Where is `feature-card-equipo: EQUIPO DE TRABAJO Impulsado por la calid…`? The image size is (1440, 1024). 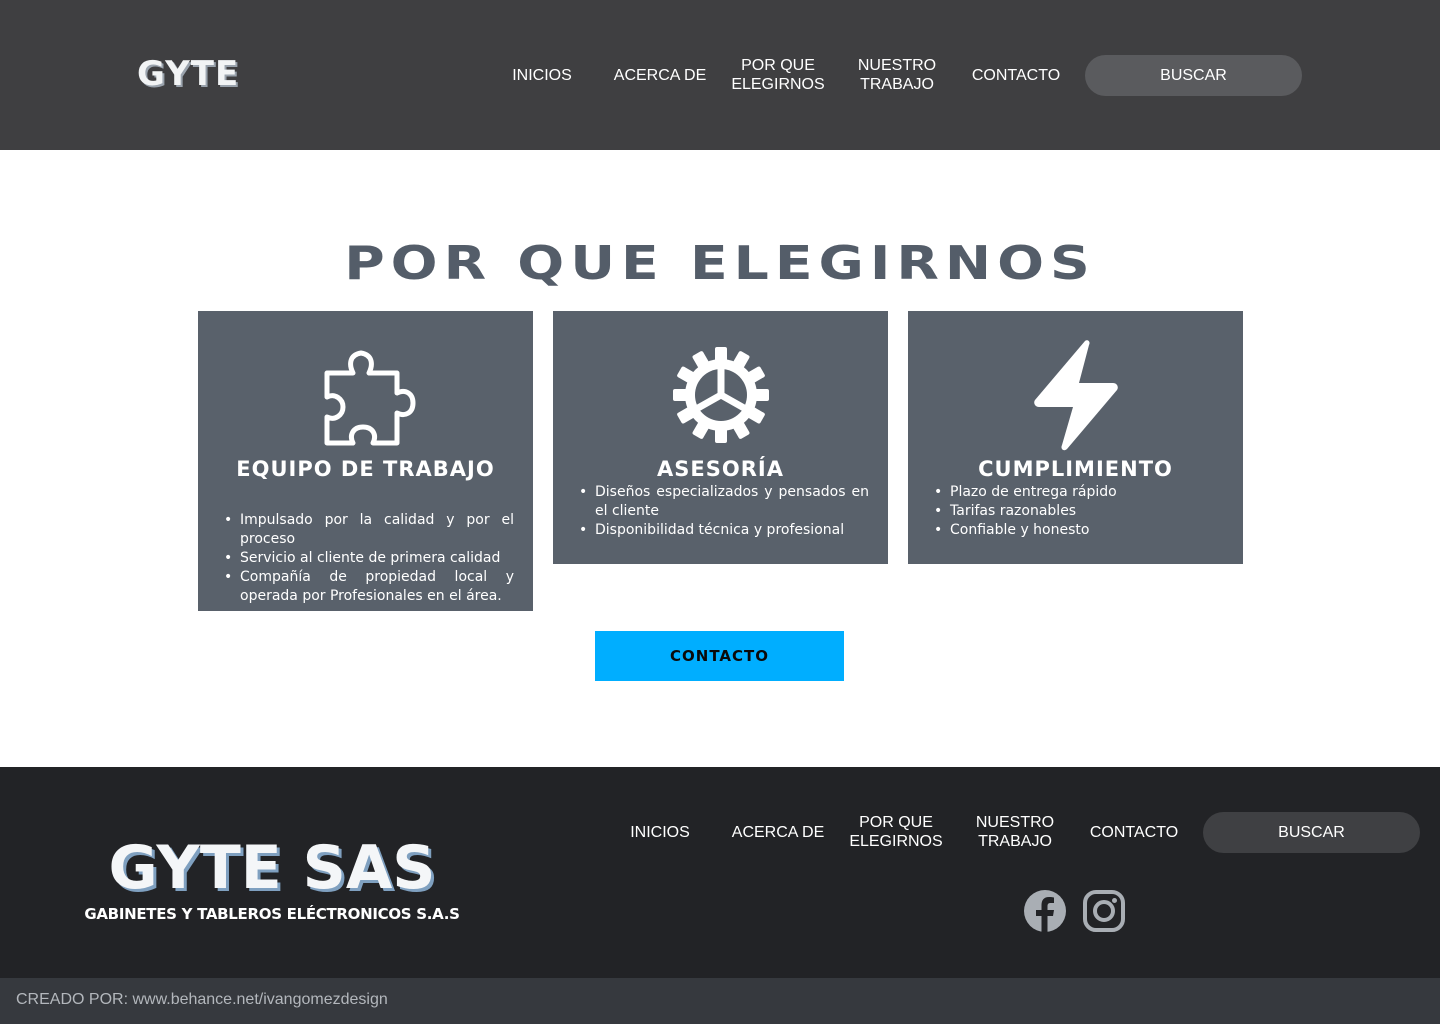
feature-card-equipo: EQUIPO DE TRABAJO Impulsado por la calid… is located at coordinates (365, 461).